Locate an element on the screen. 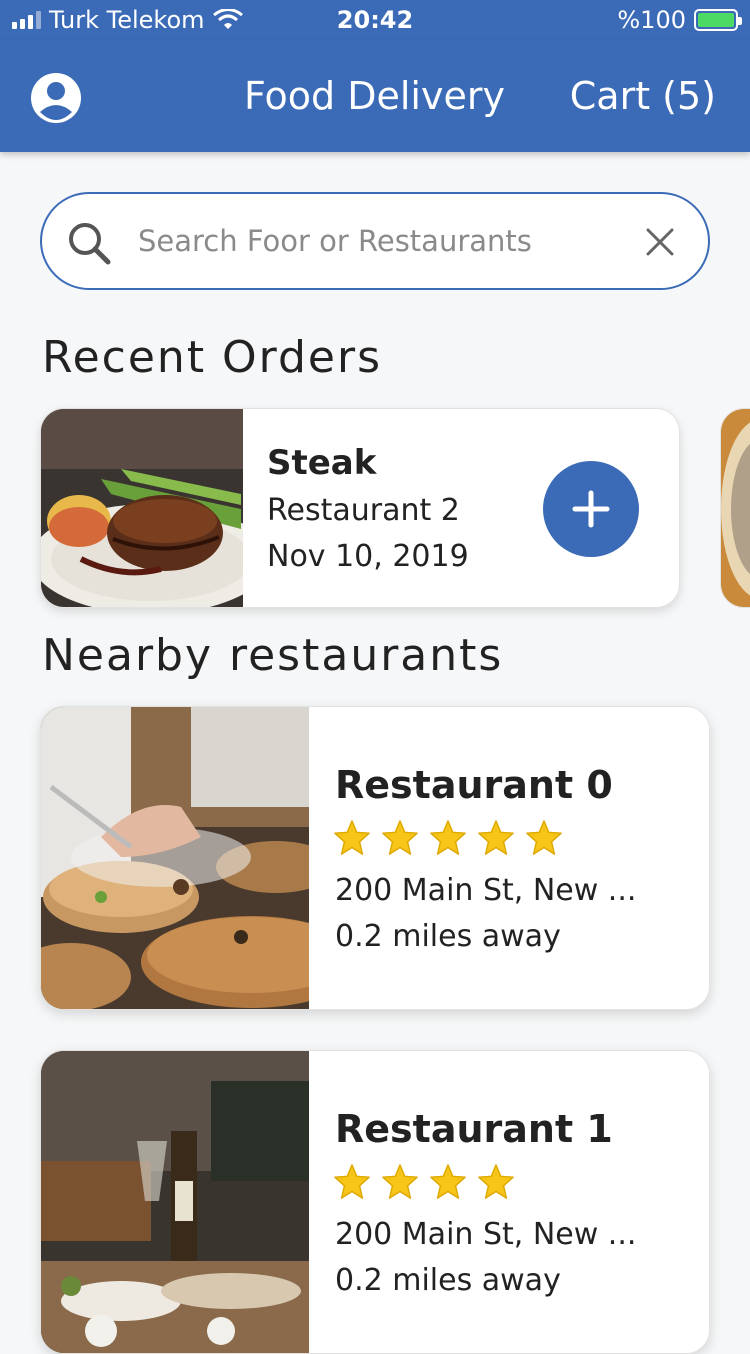  order-date: Nov 10, 2019 is located at coordinates (368, 556).